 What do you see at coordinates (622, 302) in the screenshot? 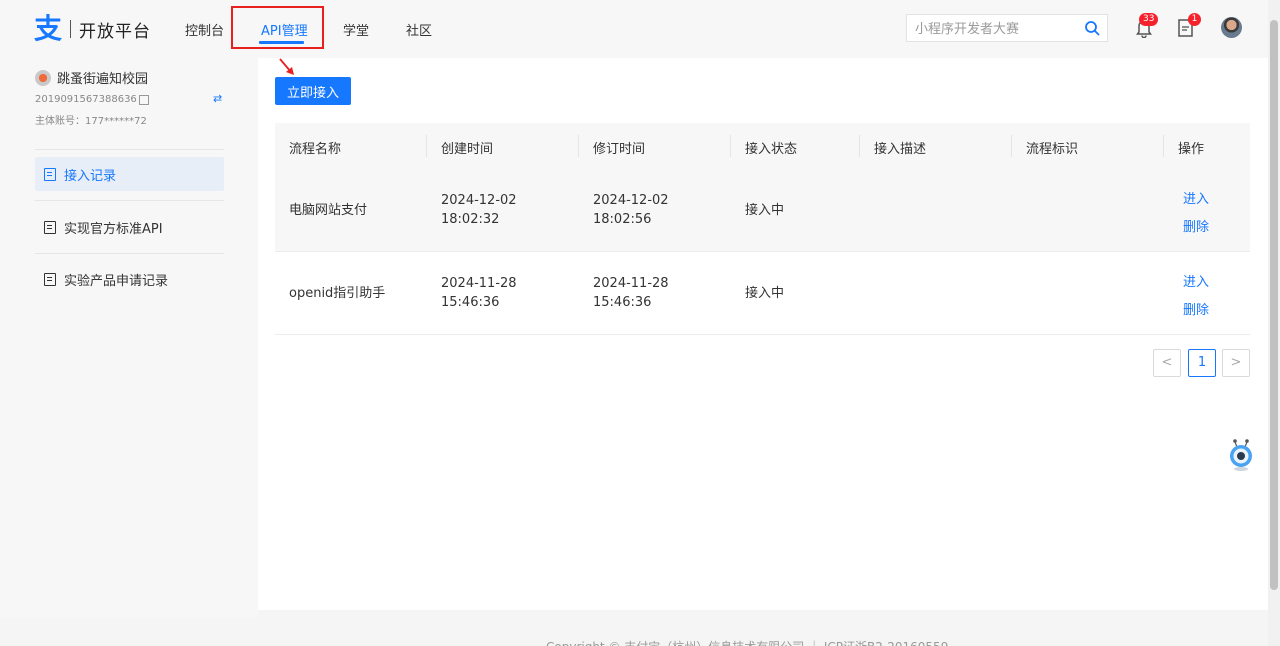
I see `revised-time: 15:46:36` at bounding box center [622, 302].